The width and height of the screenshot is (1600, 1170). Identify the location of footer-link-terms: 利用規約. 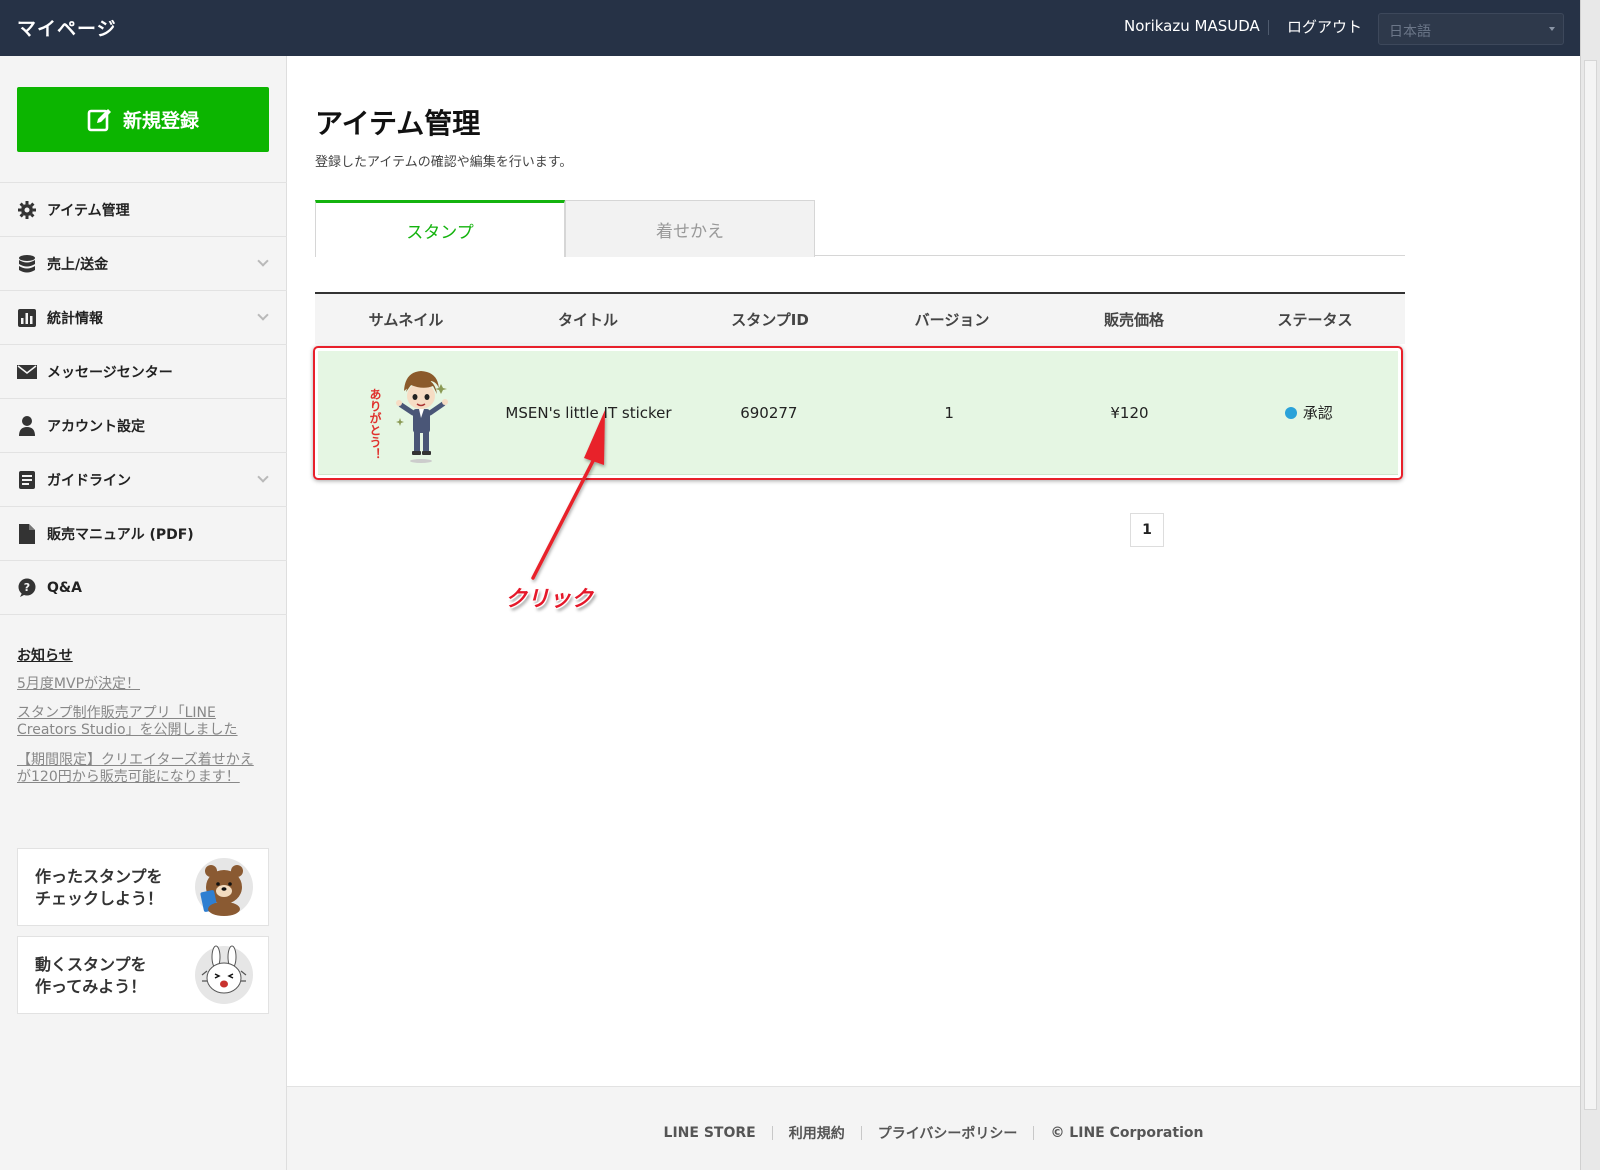
(817, 1133).